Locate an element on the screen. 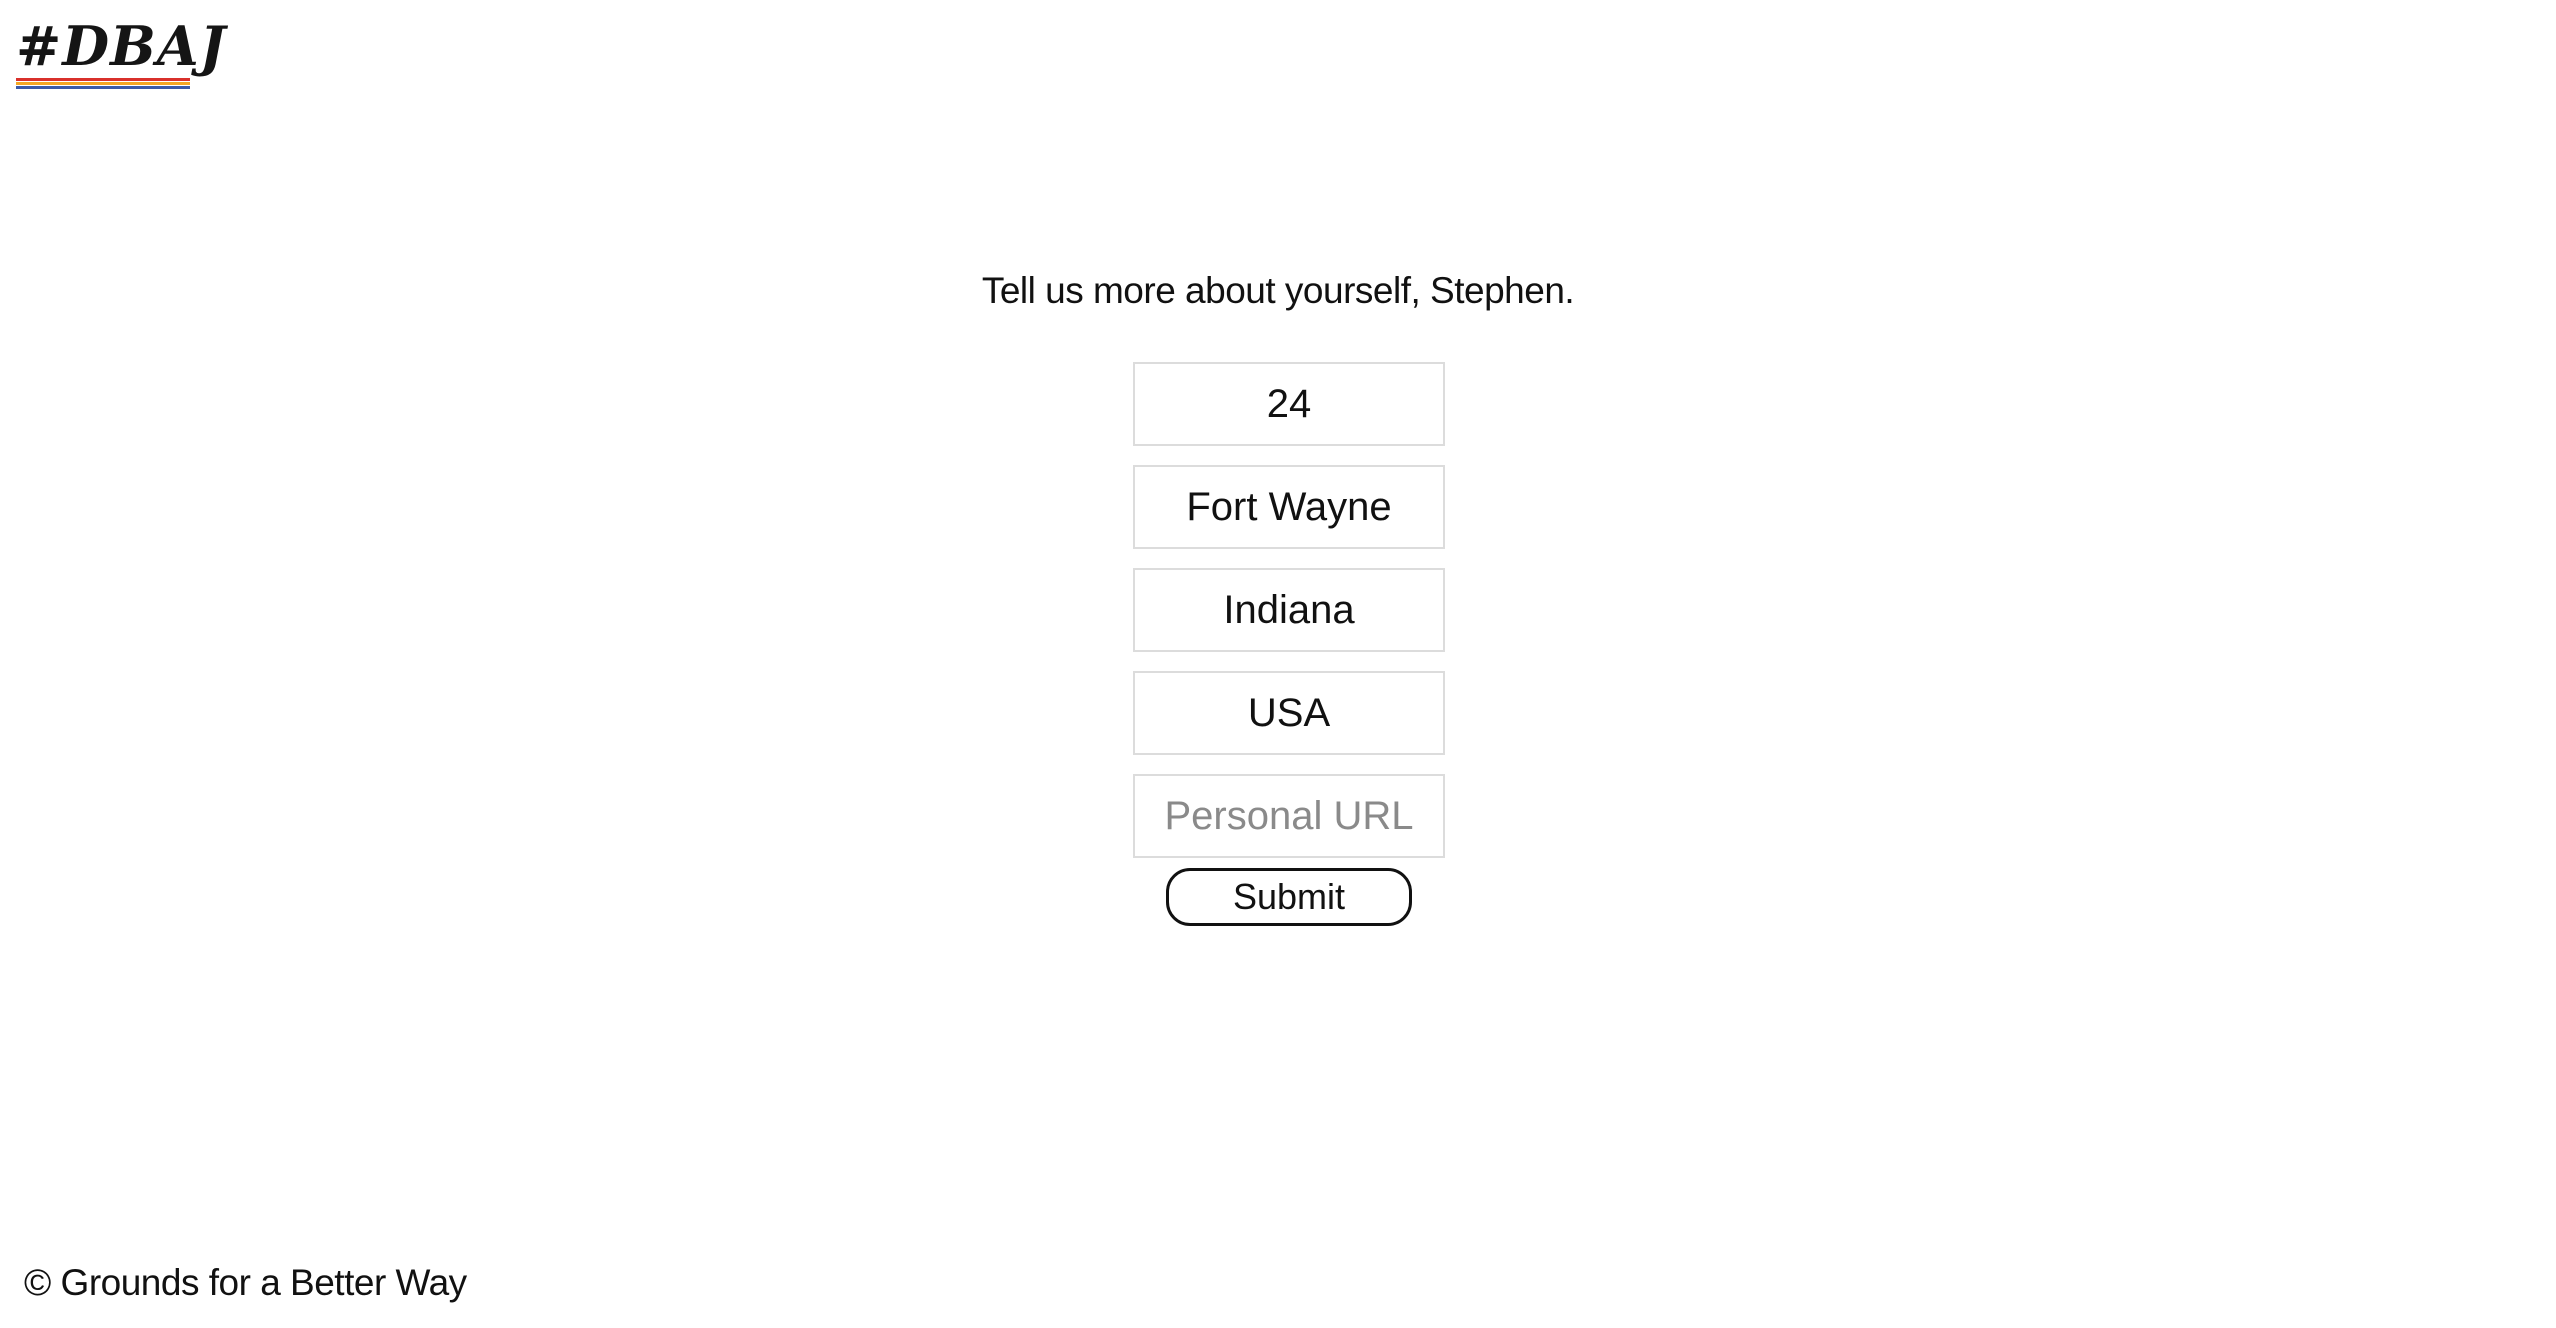 This screenshot has width=2556, height=1328. personal-url-field is located at coordinates (1289, 816).